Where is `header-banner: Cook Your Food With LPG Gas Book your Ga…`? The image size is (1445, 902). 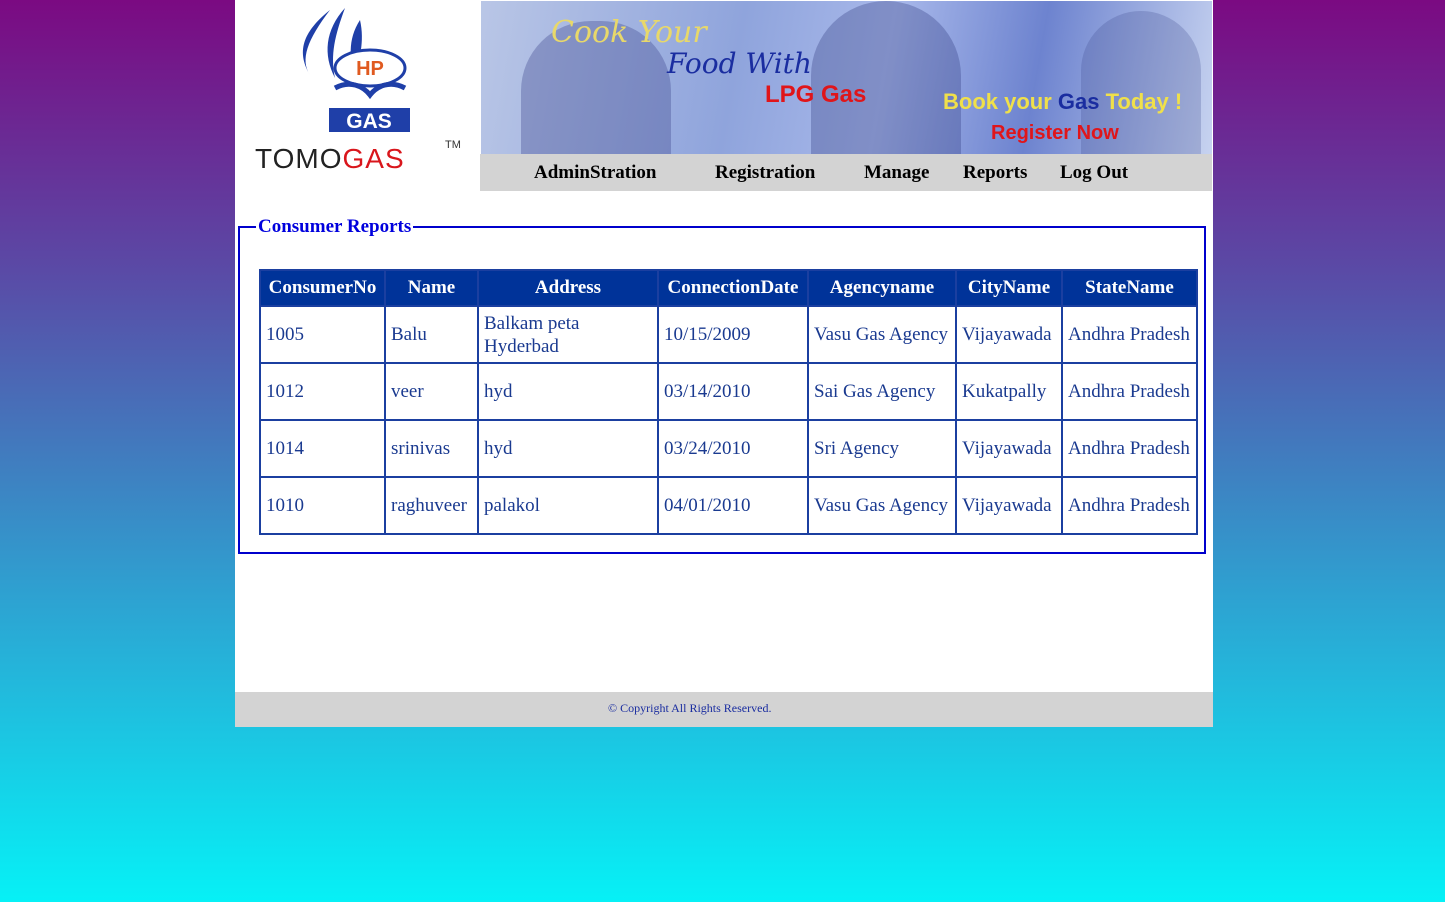
header-banner: Cook Your Food With LPG Gas Book your Ga… is located at coordinates (846, 77).